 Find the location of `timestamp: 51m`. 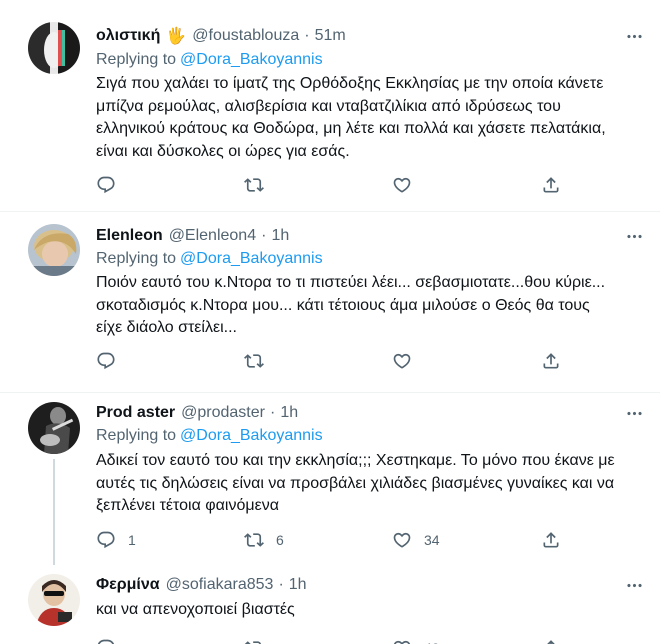

timestamp: 51m is located at coordinates (330, 36).